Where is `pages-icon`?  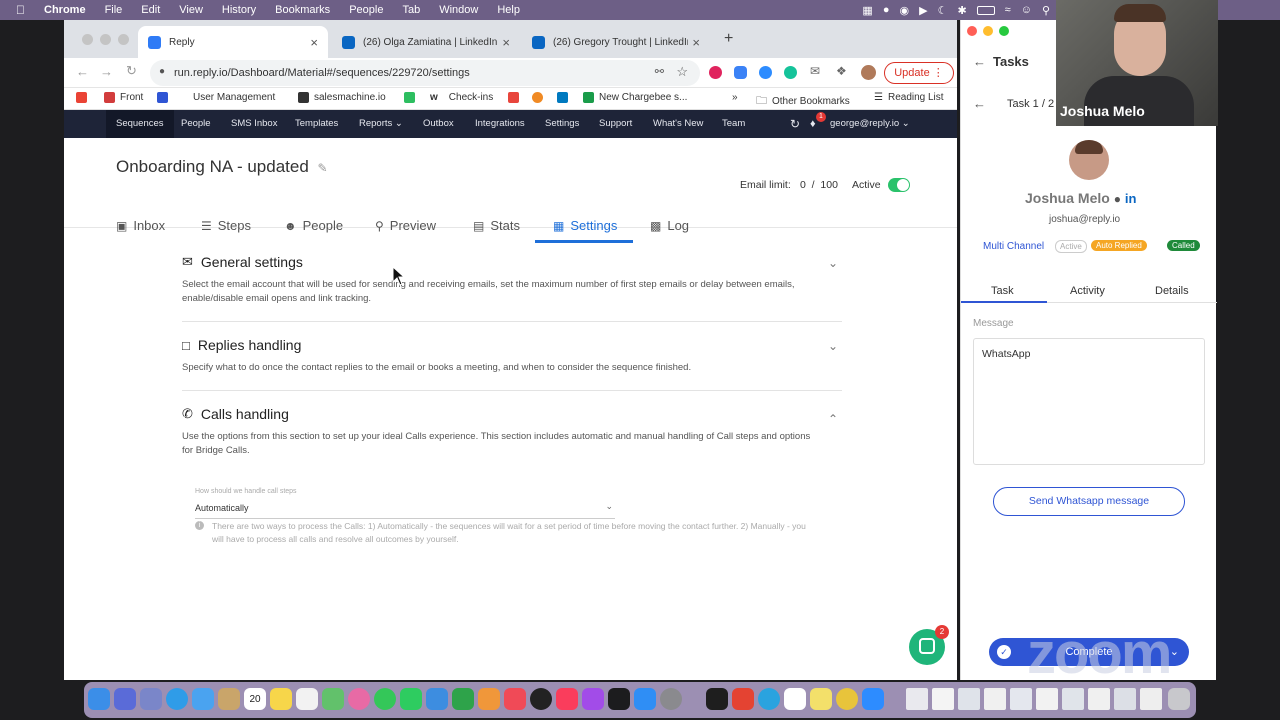 pages-icon is located at coordinates (489, 699).